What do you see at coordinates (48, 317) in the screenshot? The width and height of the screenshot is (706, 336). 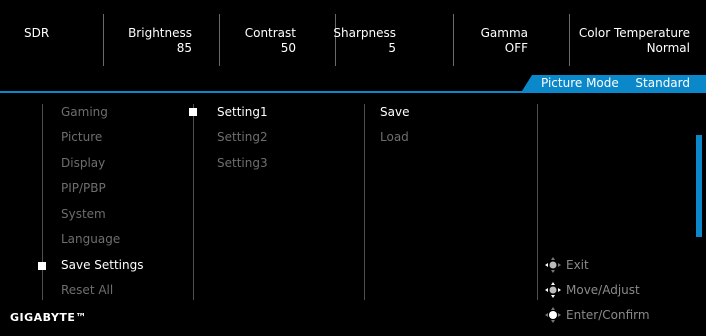 I see `brand-logo: GIGABYTE™` at bounding box center [48, 317].